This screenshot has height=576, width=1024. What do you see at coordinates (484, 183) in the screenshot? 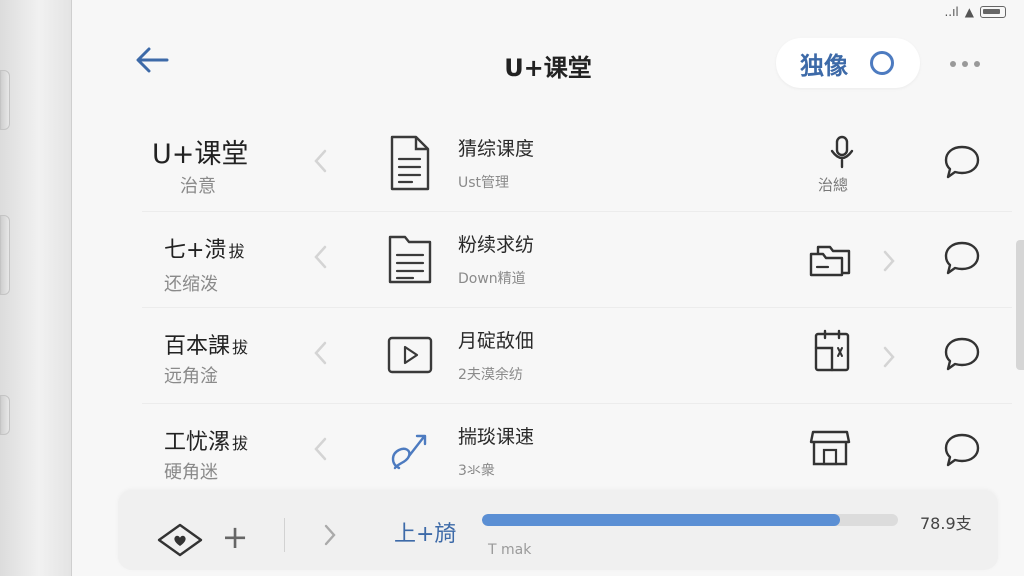
I see `row-item-subtitle: Ust管理` at bounding box center [484, 183].